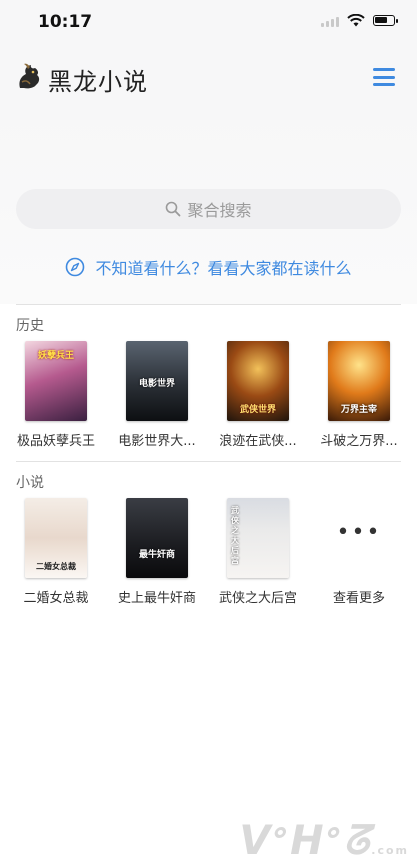  What do you see at coordinates (385, 20) in the screenshot?
I see `battery-icon` at bounding box center [385, 20].